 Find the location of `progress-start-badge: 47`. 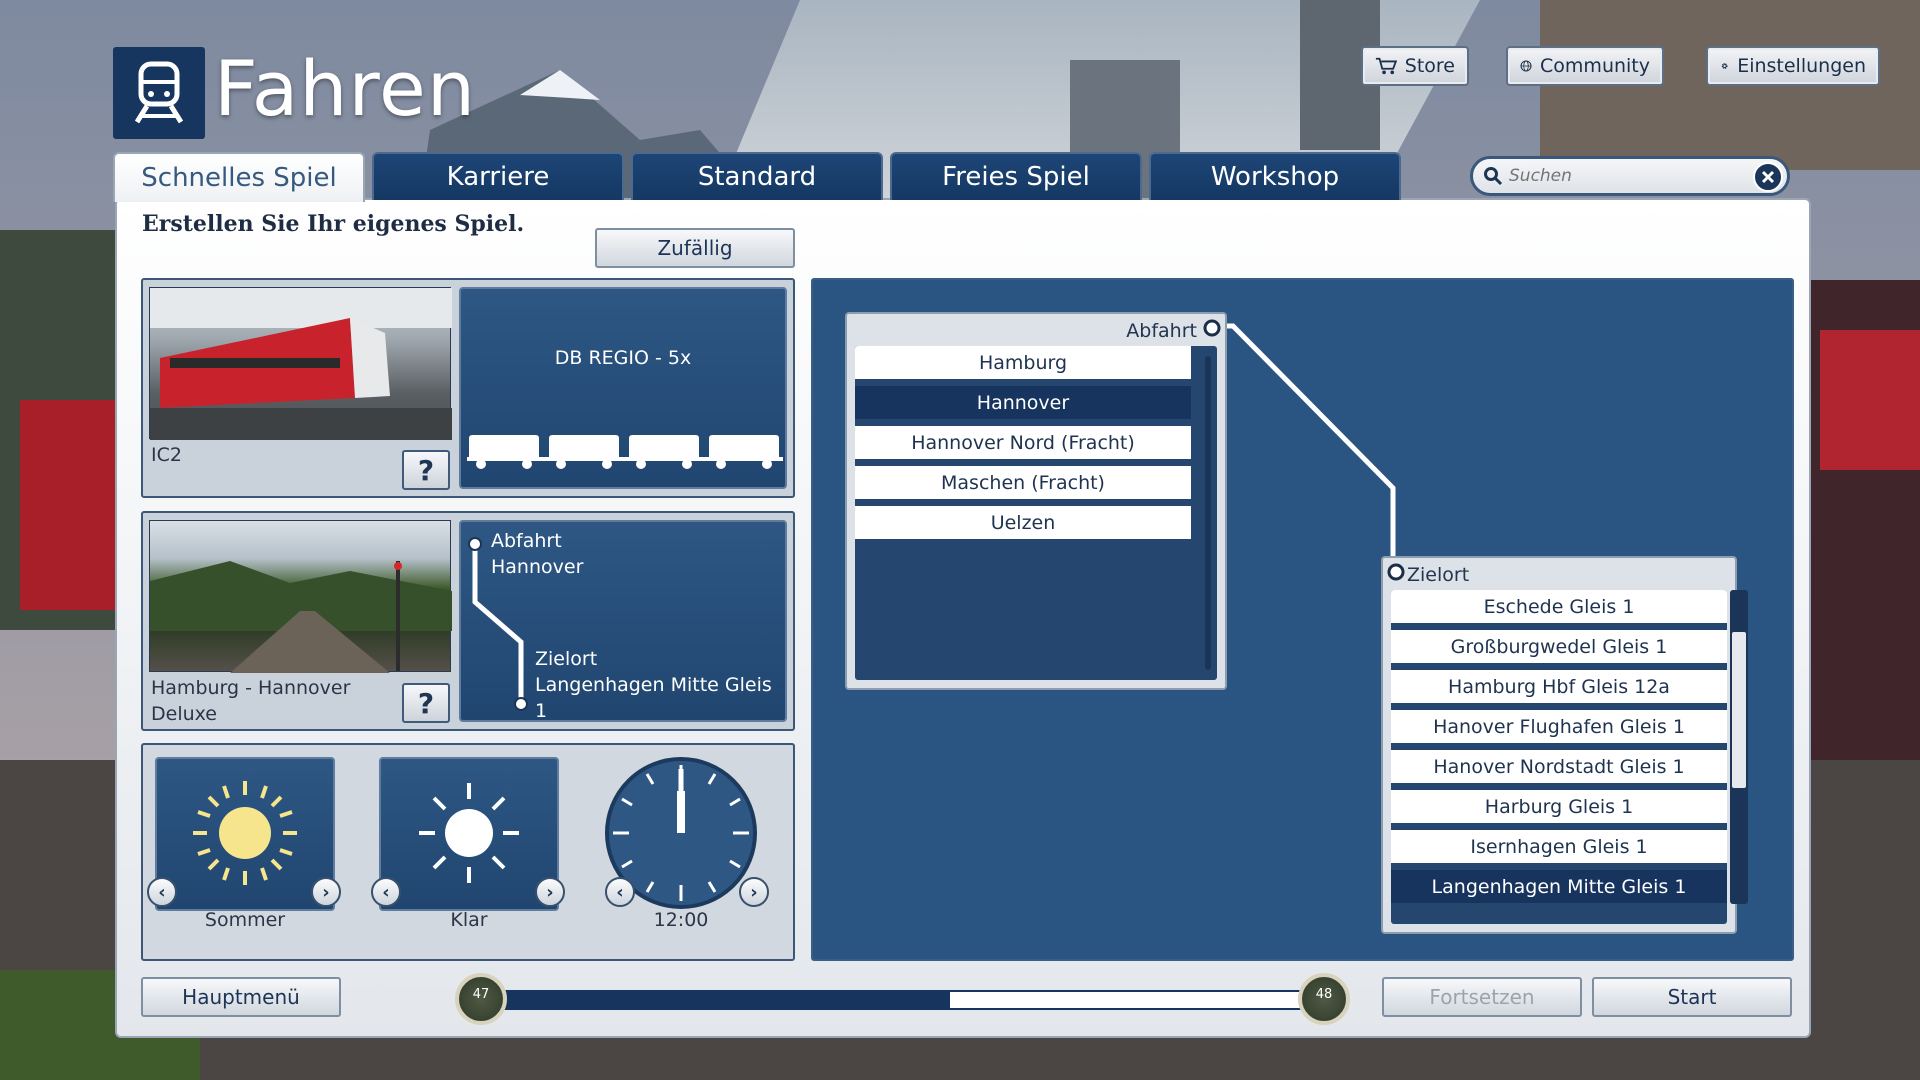

progress-start-badge: 47 is located at coordinates (481, 999).